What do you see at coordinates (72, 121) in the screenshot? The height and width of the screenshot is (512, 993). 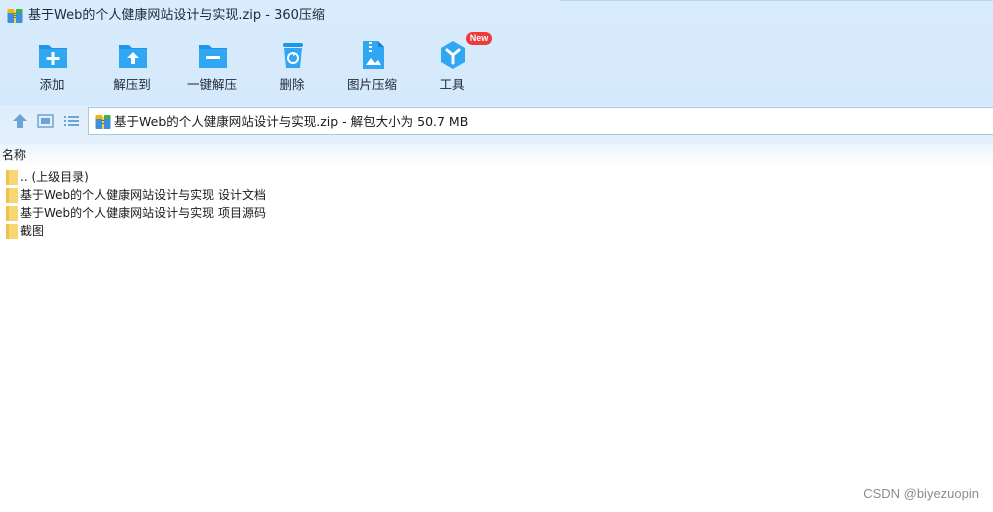 I see `list-view-icon` at bounding box center [72, 121].